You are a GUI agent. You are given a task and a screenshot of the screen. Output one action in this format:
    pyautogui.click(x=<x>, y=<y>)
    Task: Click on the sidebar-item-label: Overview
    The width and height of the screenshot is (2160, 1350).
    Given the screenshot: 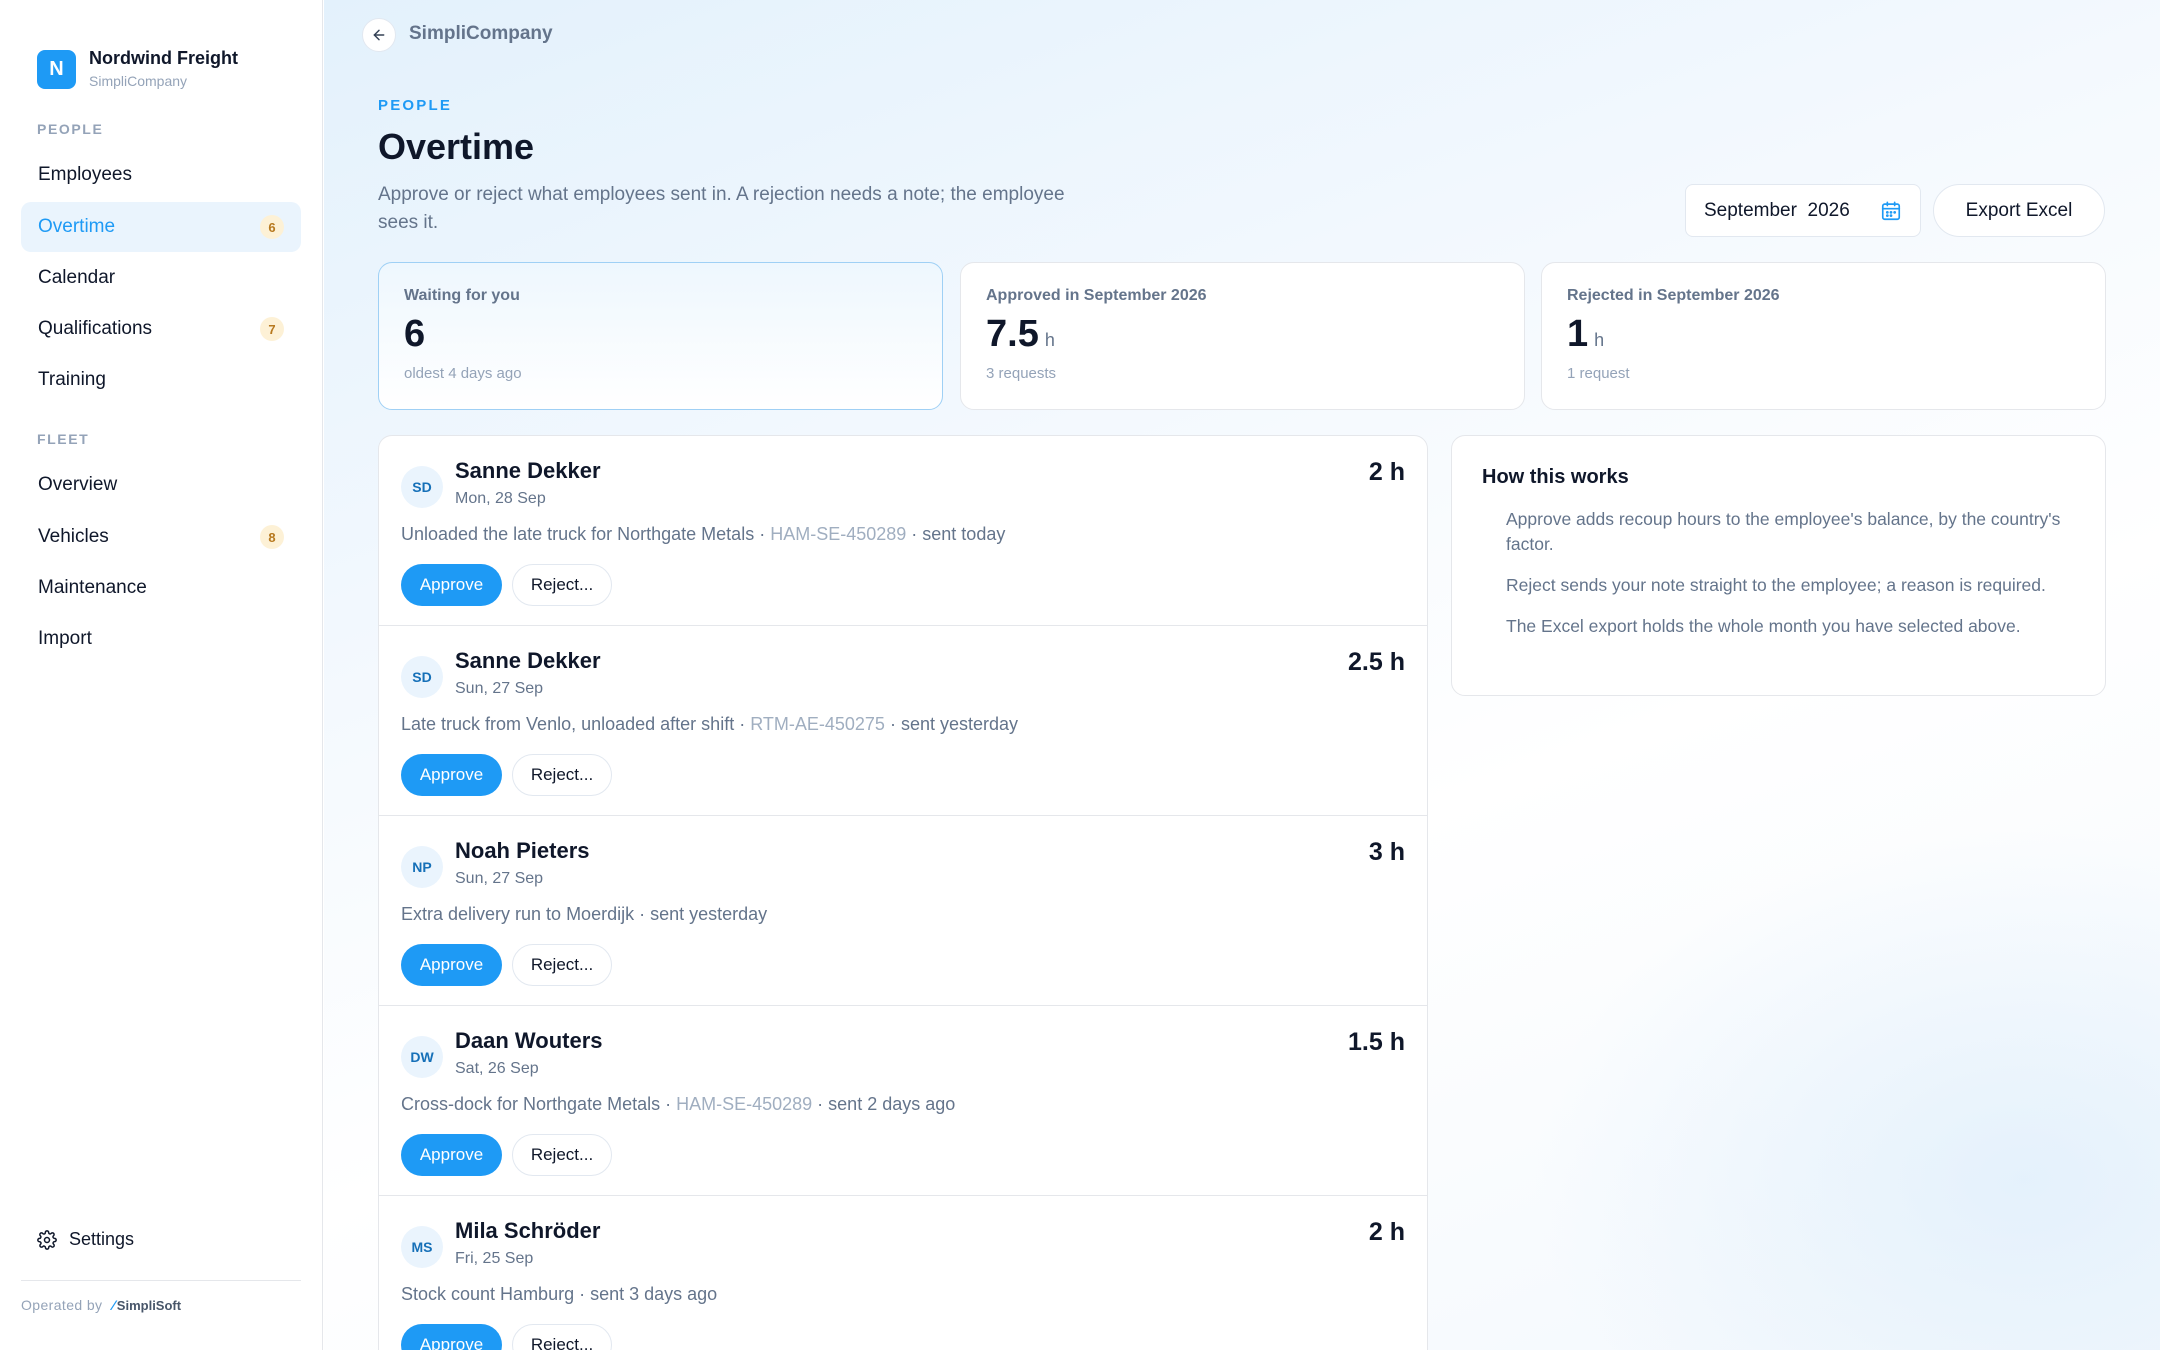 What is the action you would take?
    pyautogui.click(x=78, y=484)
    